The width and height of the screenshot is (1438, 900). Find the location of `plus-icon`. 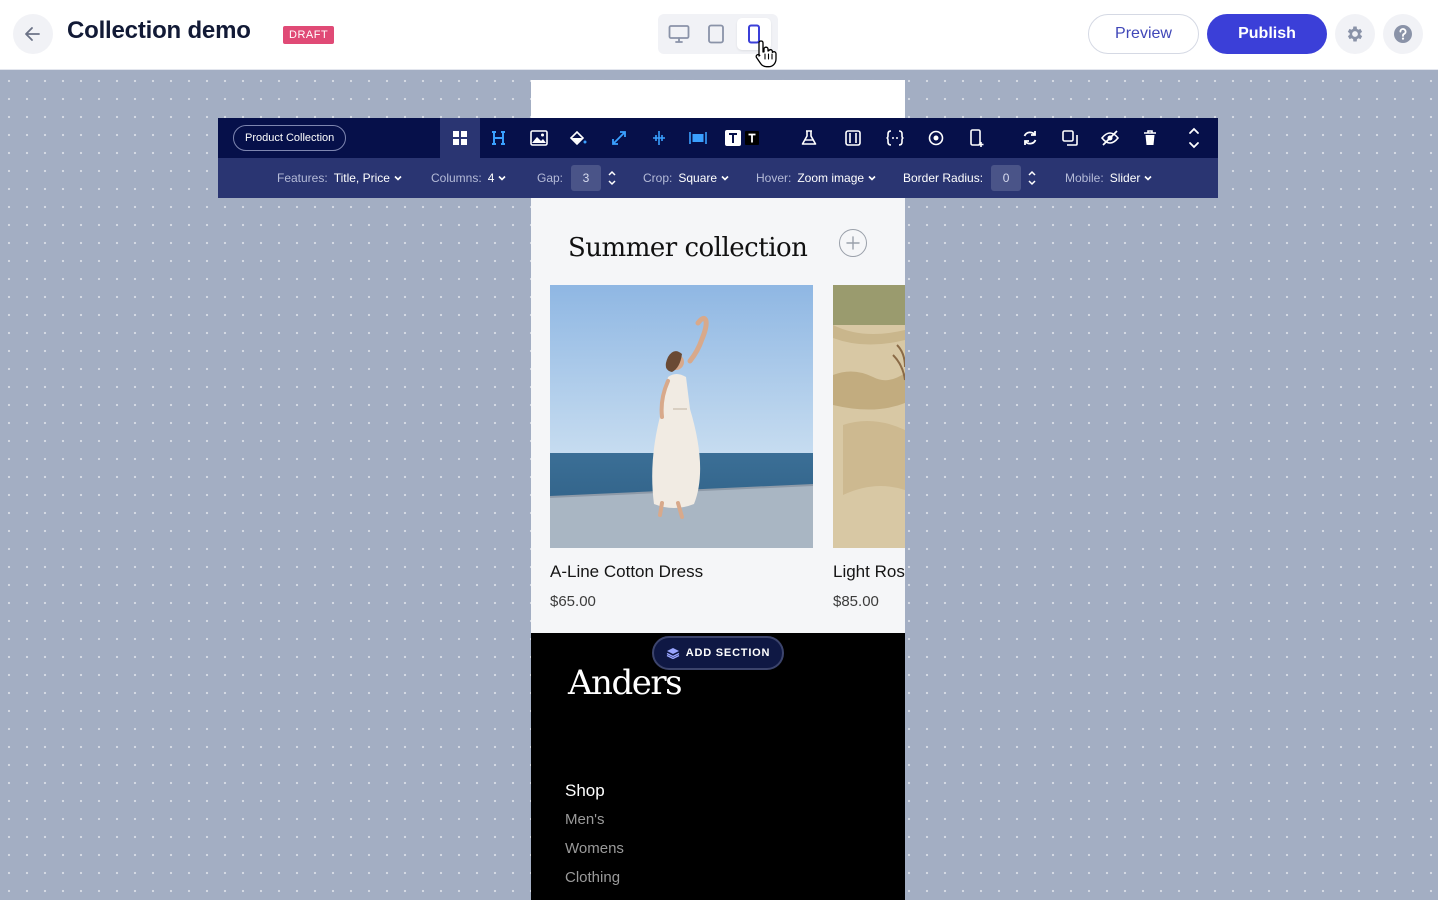

plus-icon is located at coordinates (853, 243).